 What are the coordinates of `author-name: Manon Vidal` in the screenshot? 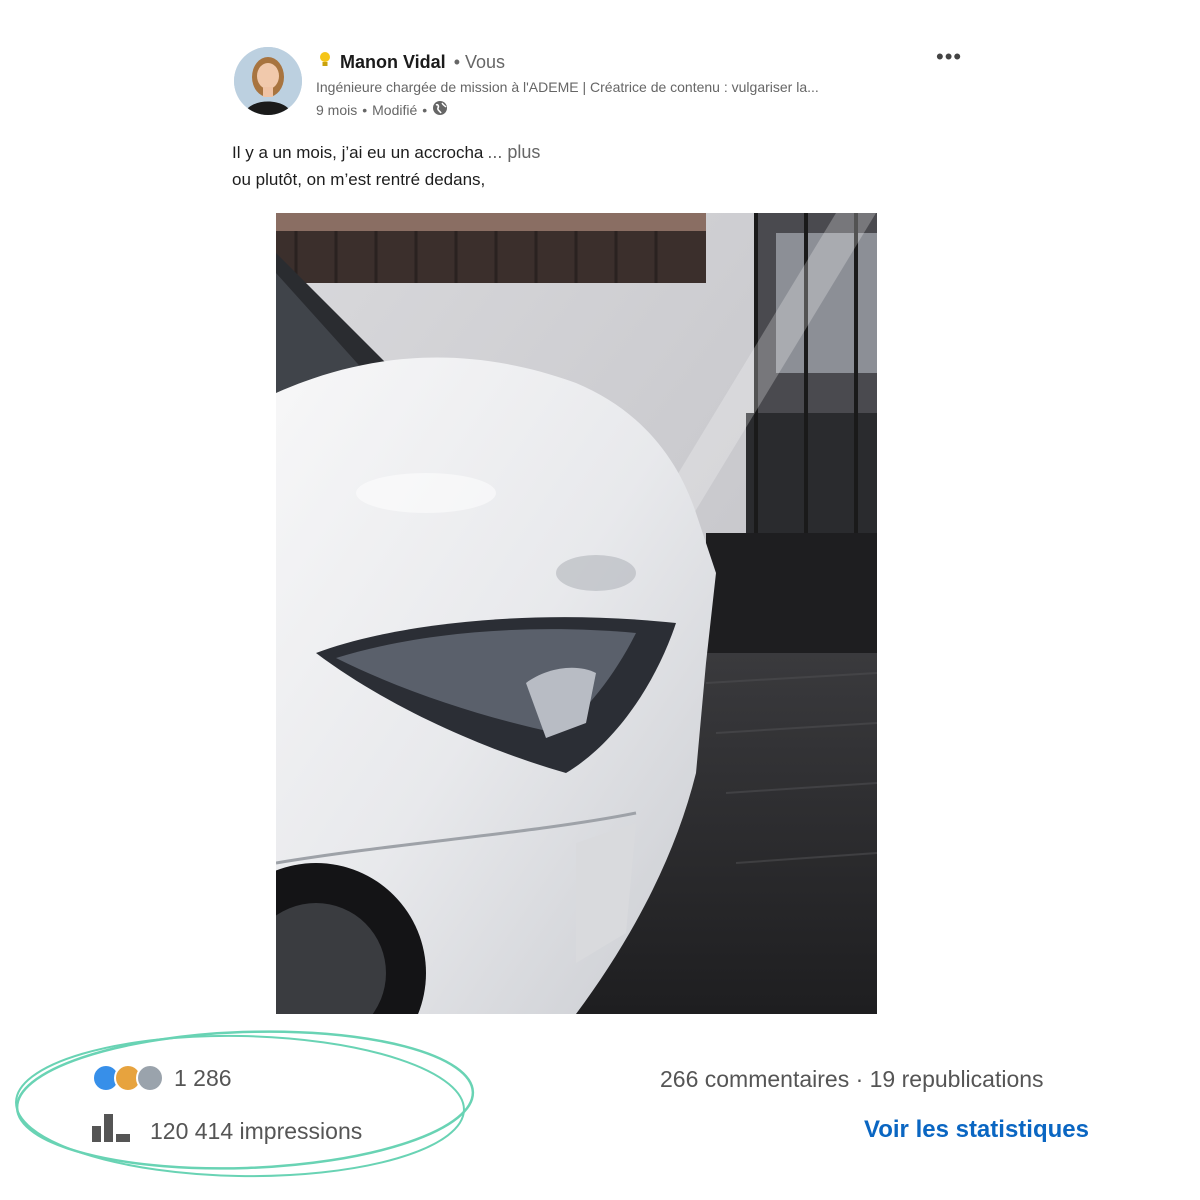 It's located at (393, 62).